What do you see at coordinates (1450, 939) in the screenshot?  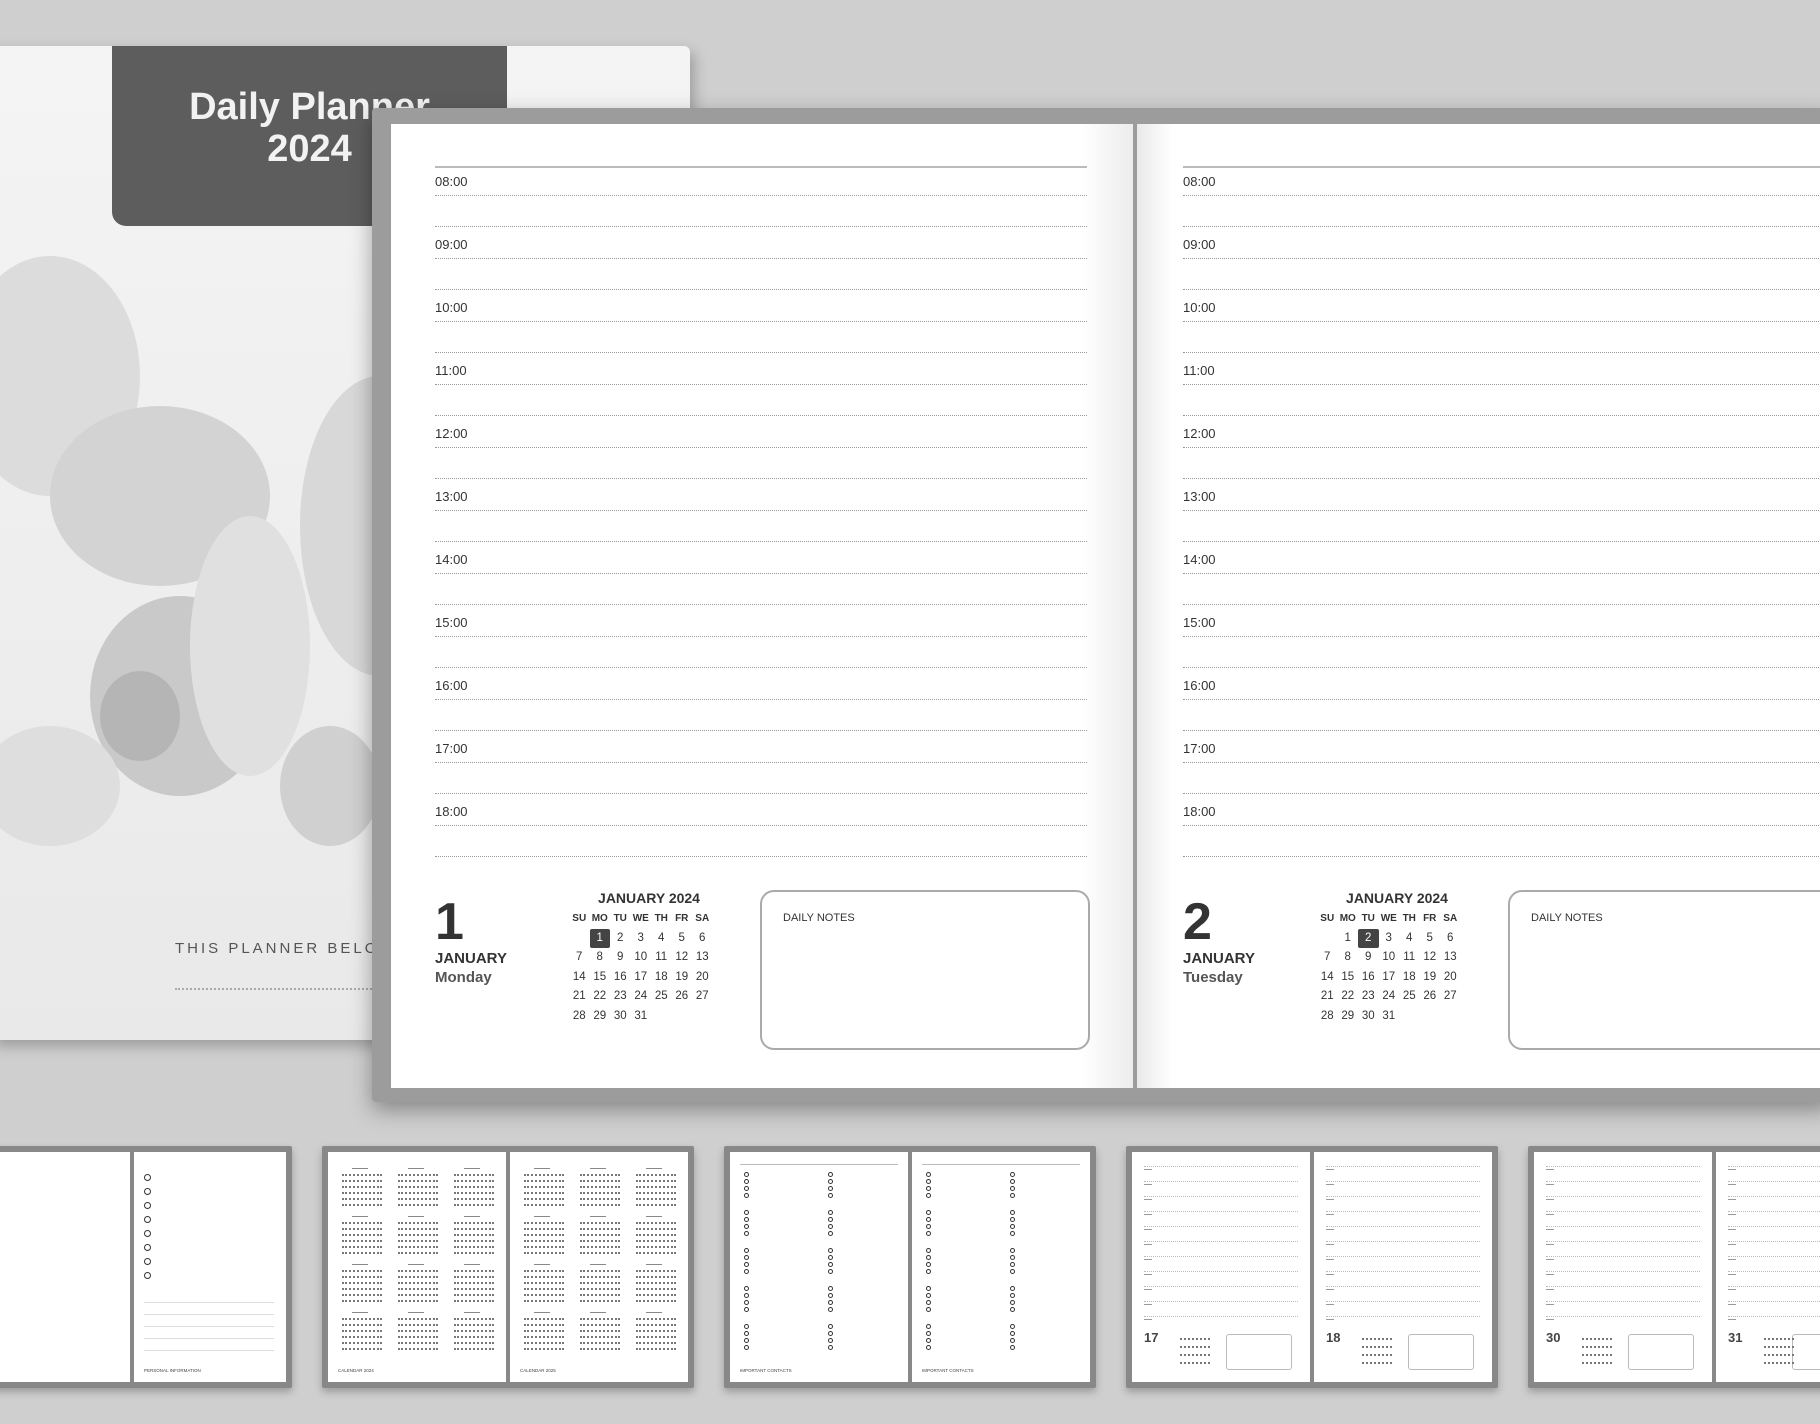 I see `calendar-day: 6` at bounding box center [1450, 939].